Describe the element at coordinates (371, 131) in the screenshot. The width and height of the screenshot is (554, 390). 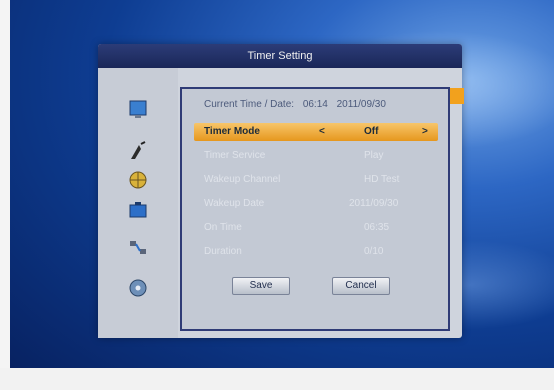
I see `timer-mode-value: Off` at that location.